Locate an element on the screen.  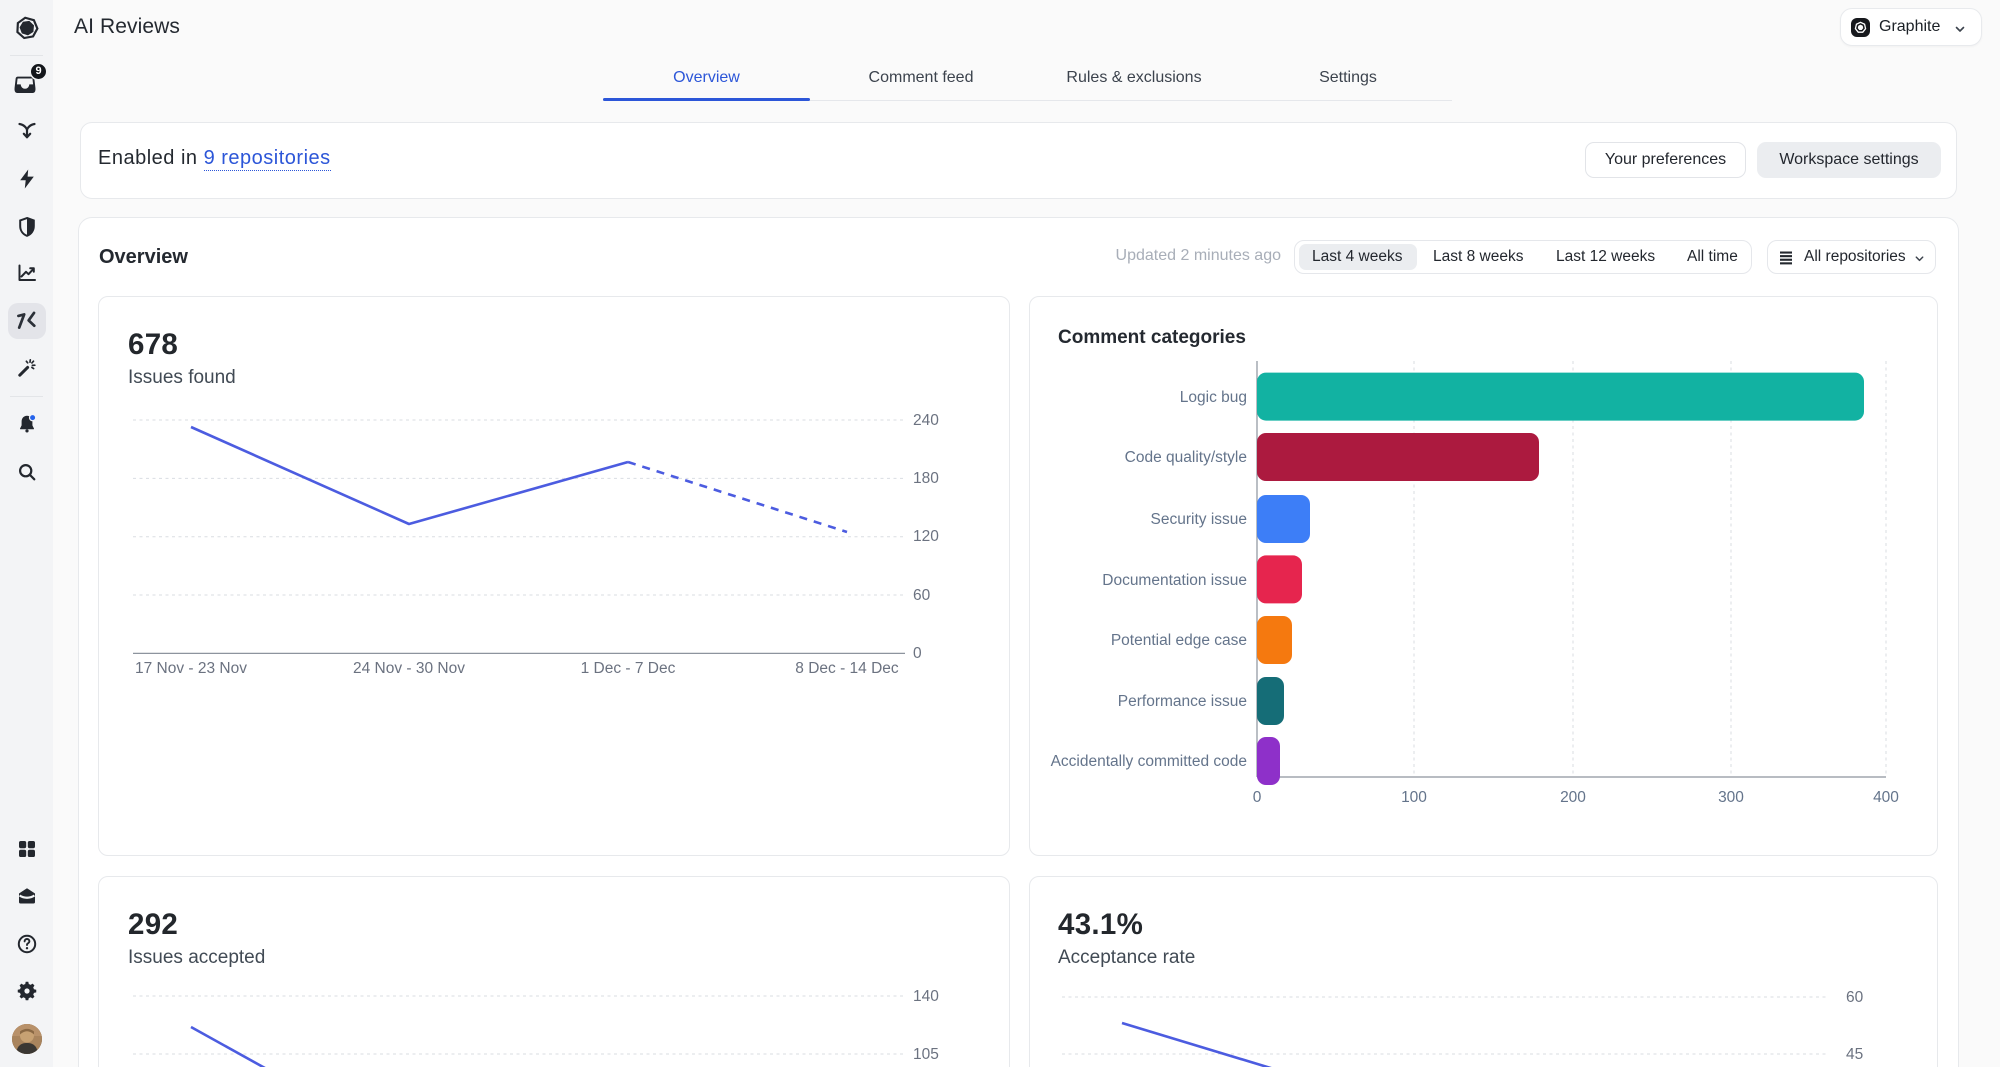
svg-text: Accidentally committed code is located at coordinates (1149, 761).